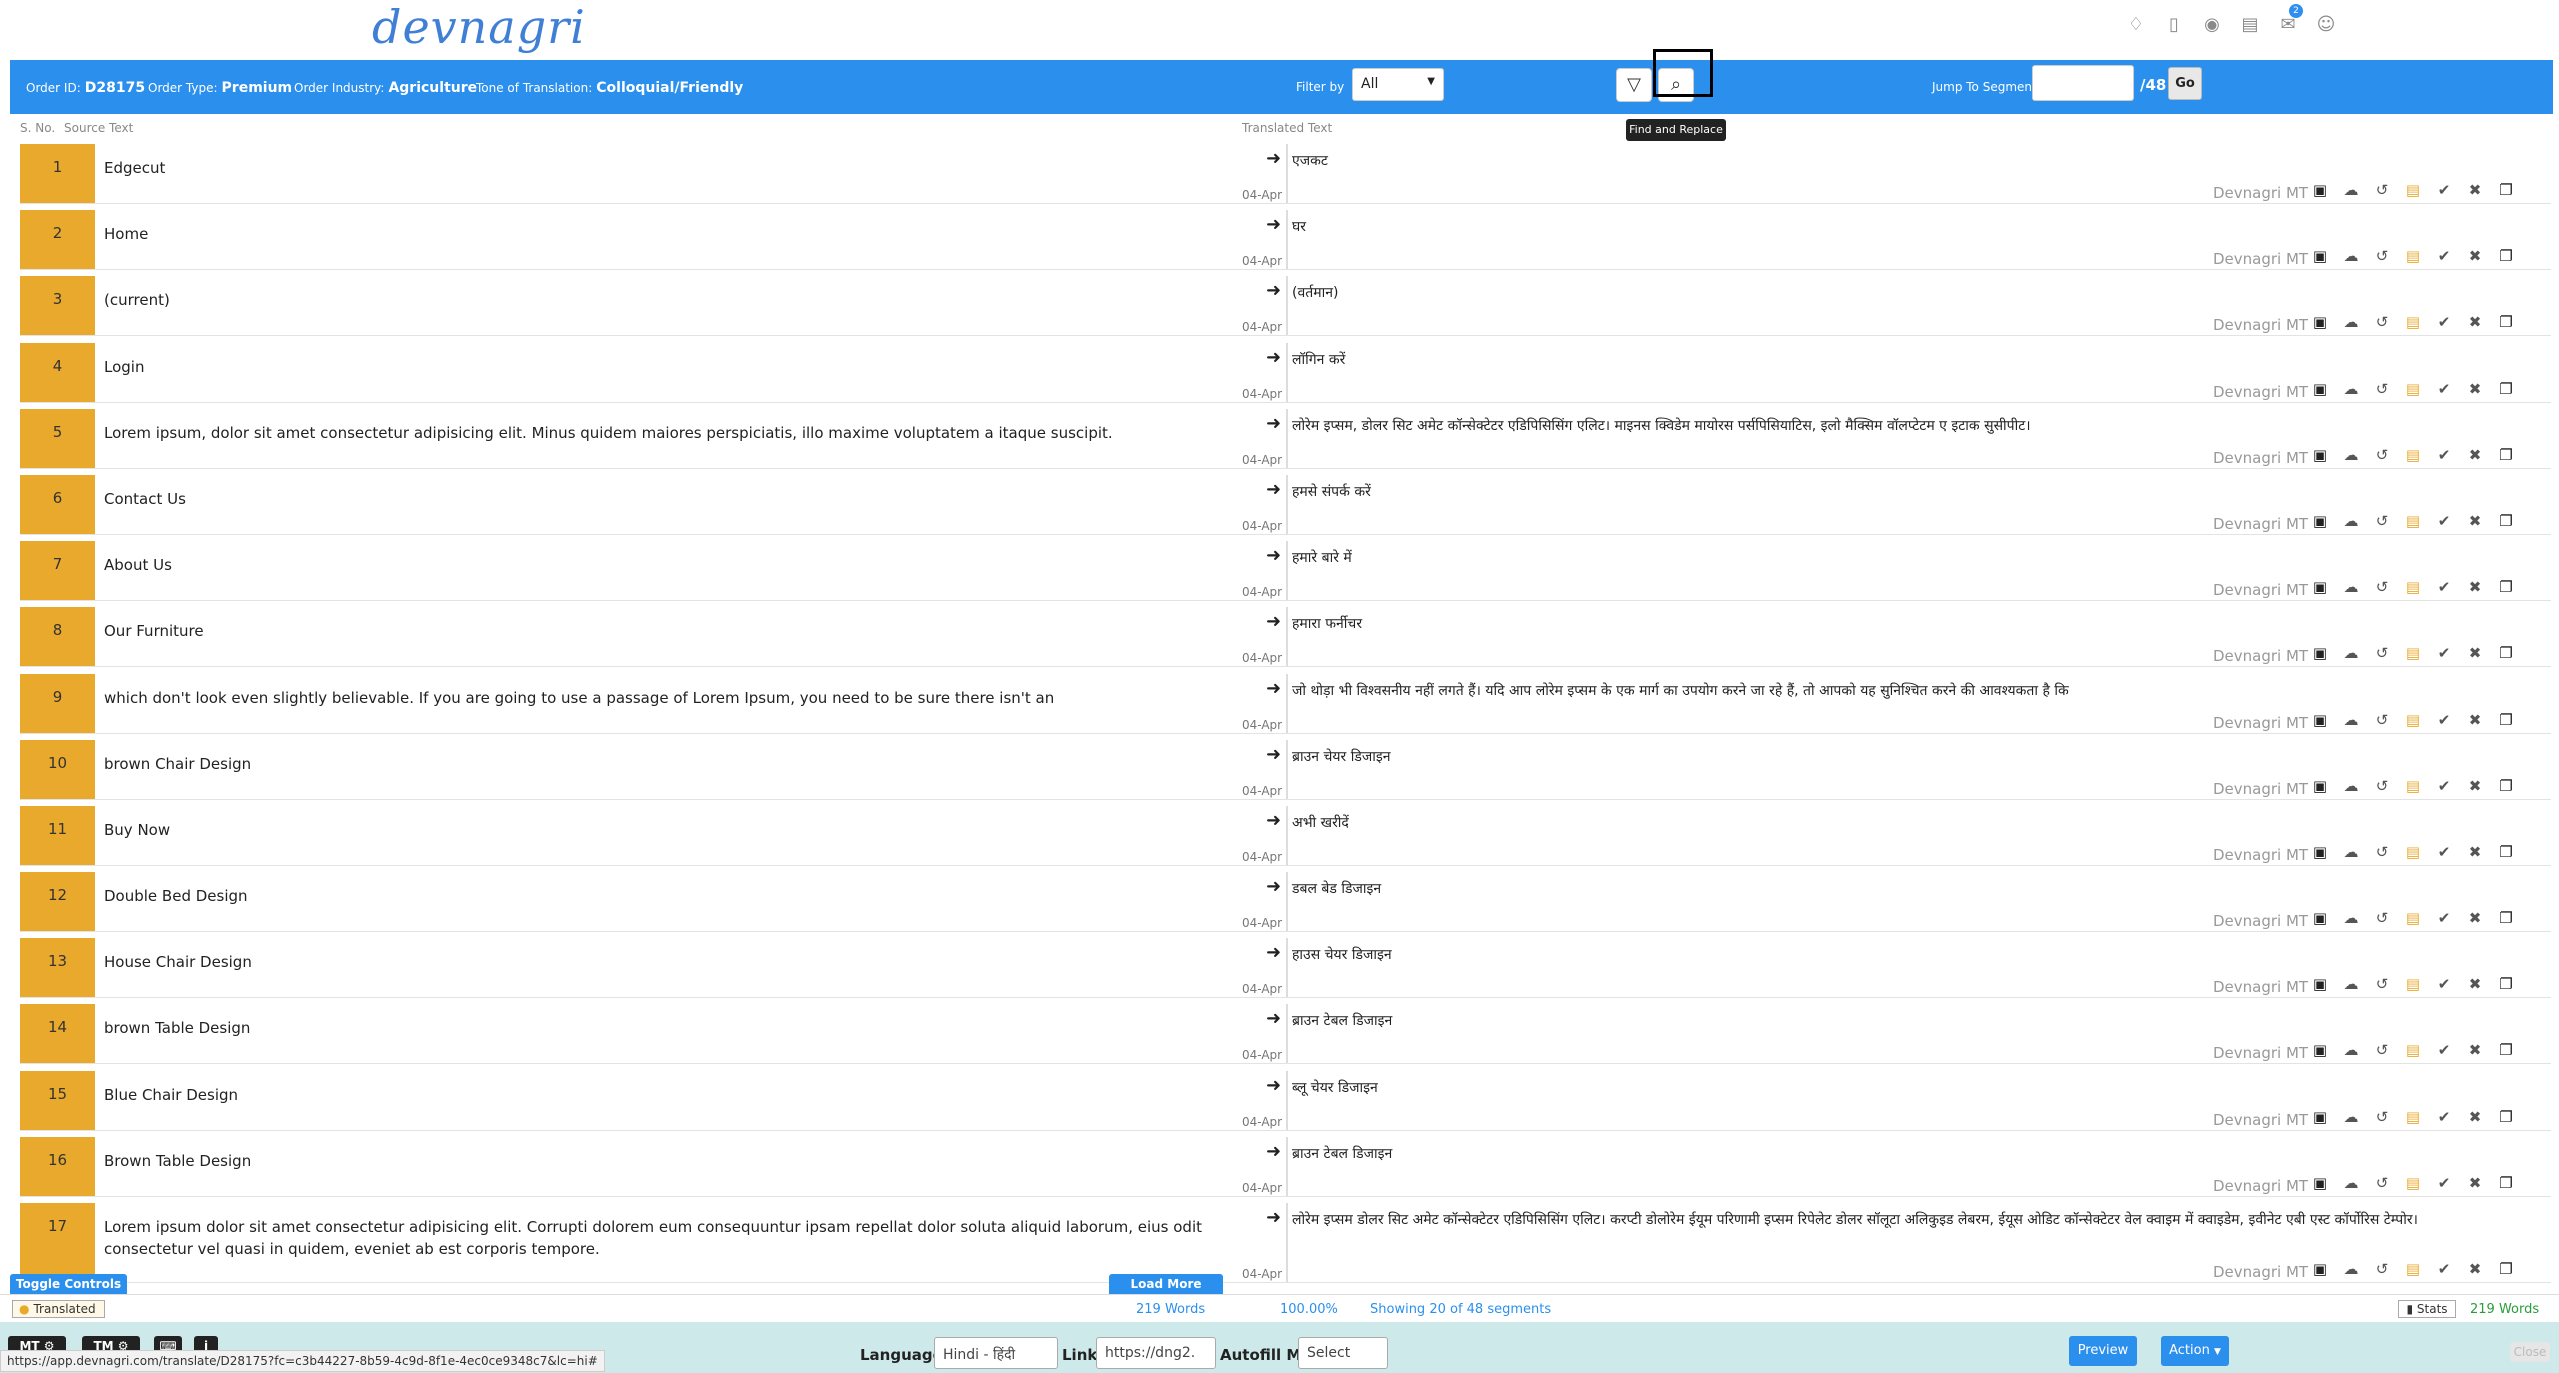  What do you see at coordinates (1892, 757) in the screenshot?
I see `translated-text: ब्राउन चेयर डिजाइन` at bounding box center [1892, 757].